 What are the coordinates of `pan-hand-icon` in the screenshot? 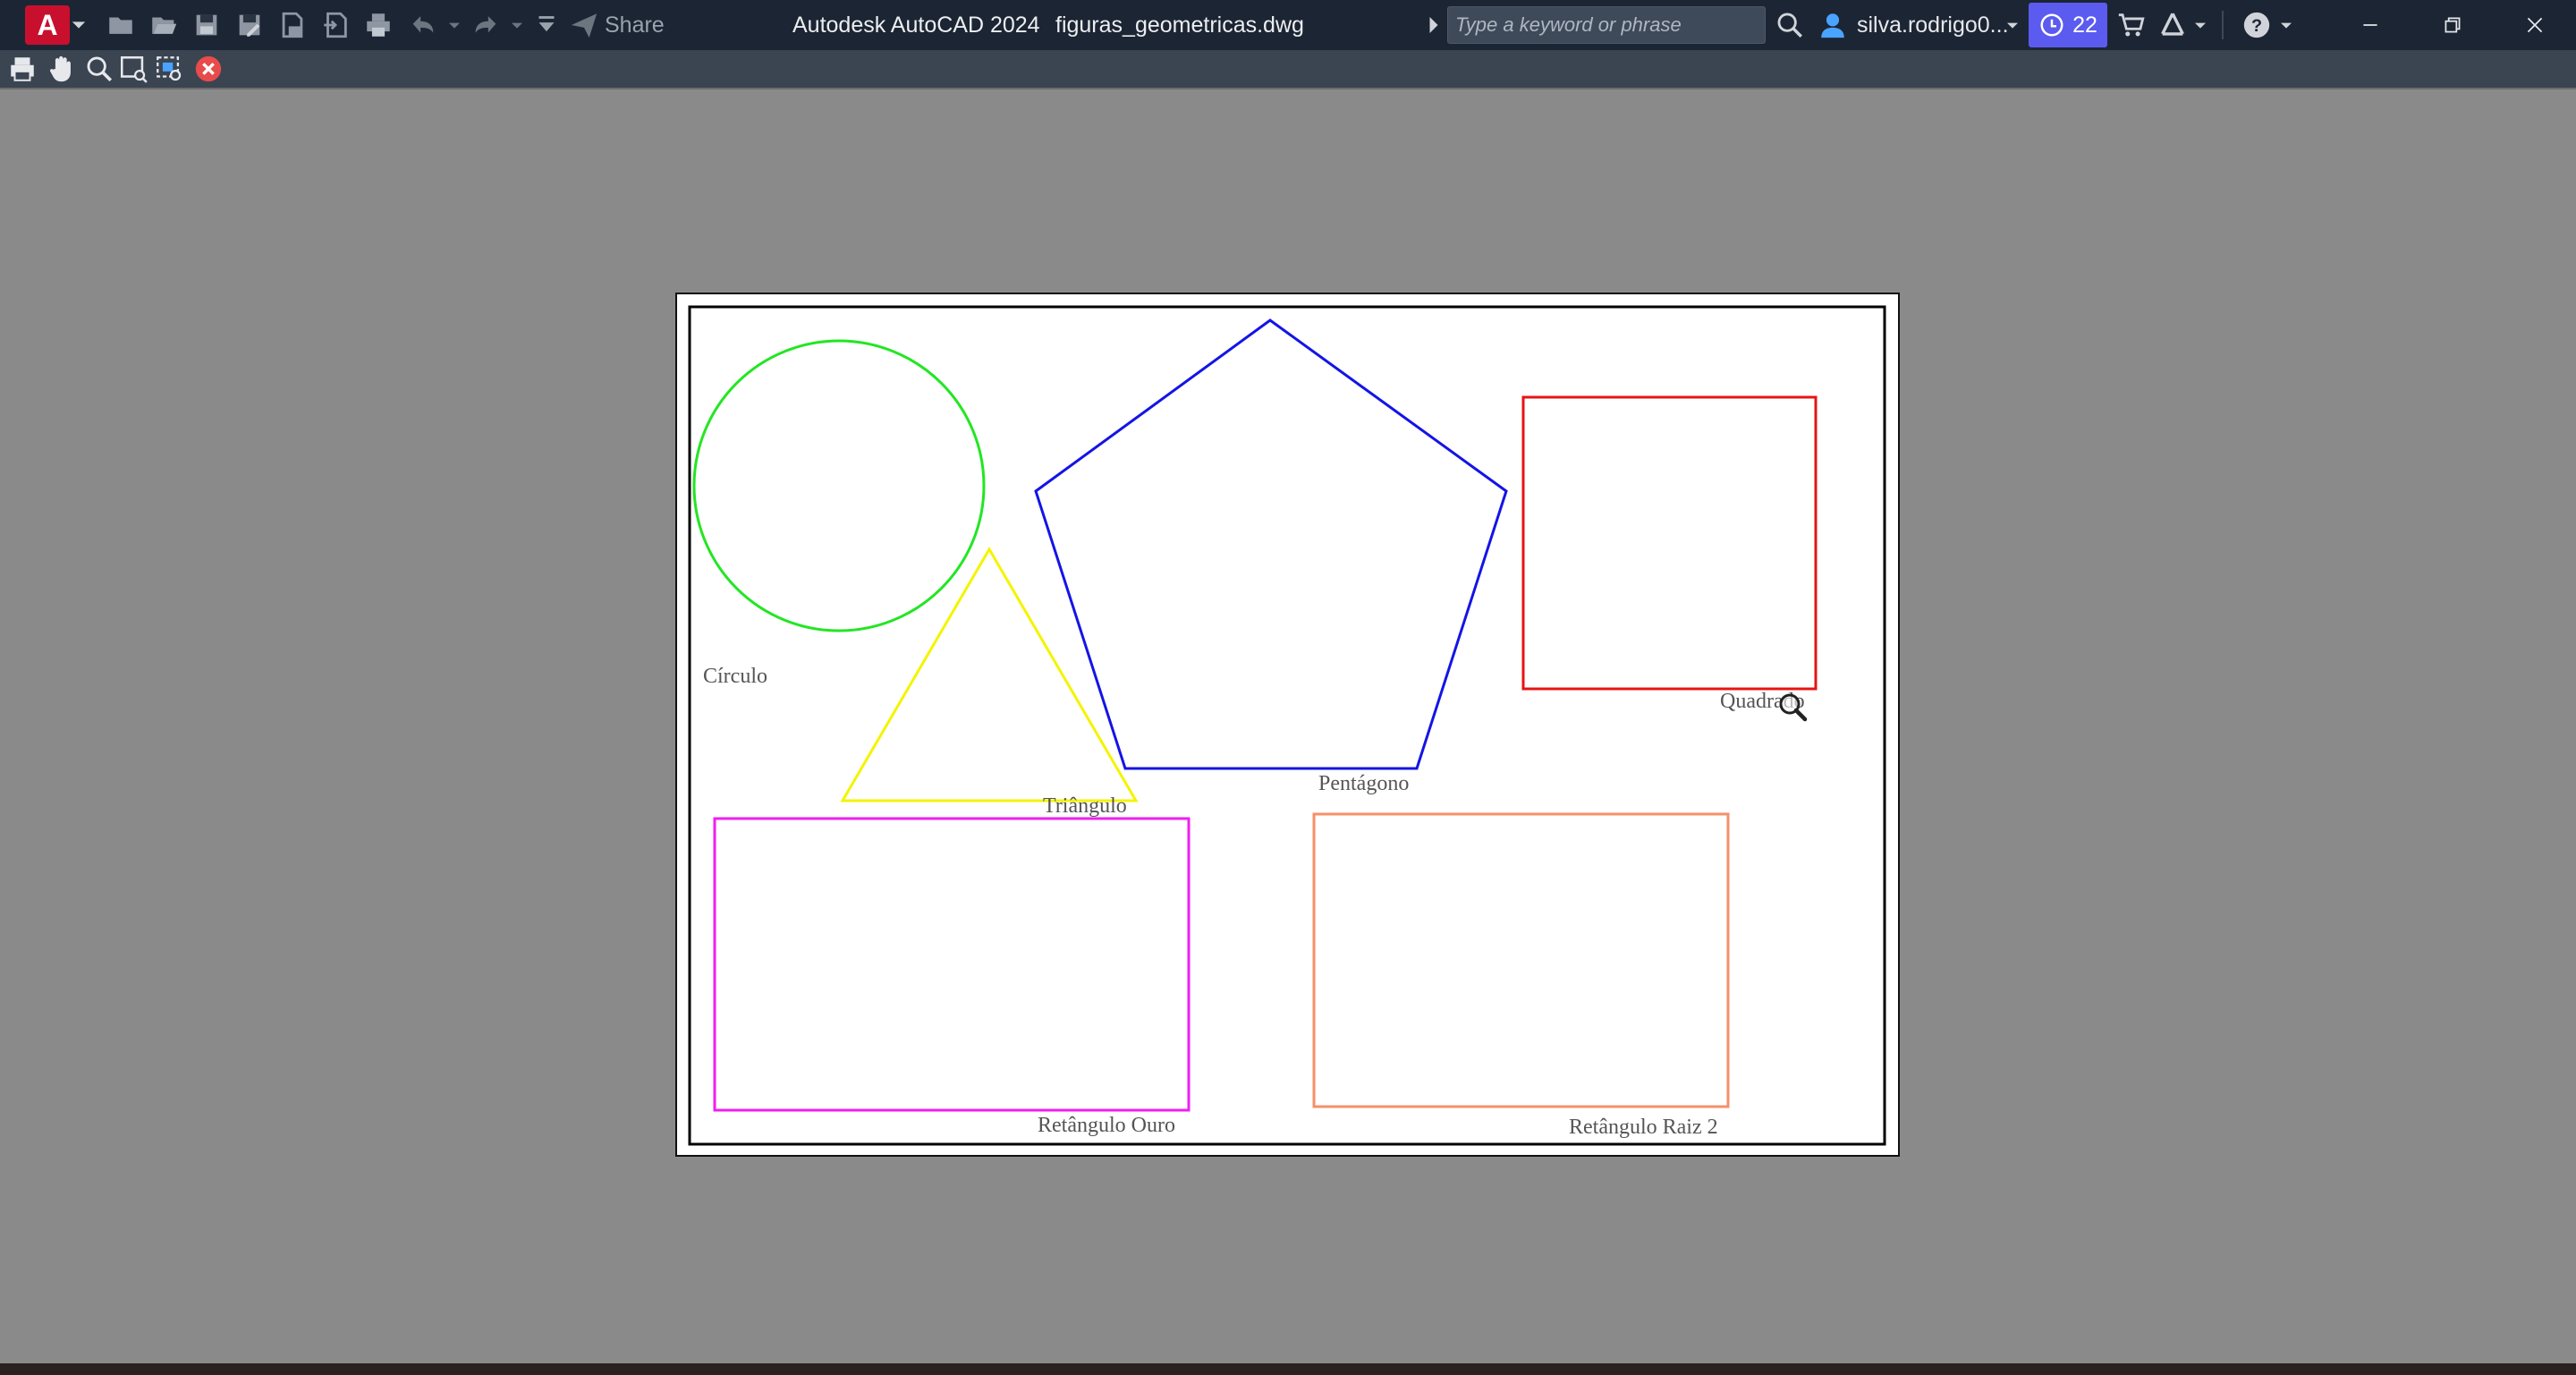 It's located at (62, 69).